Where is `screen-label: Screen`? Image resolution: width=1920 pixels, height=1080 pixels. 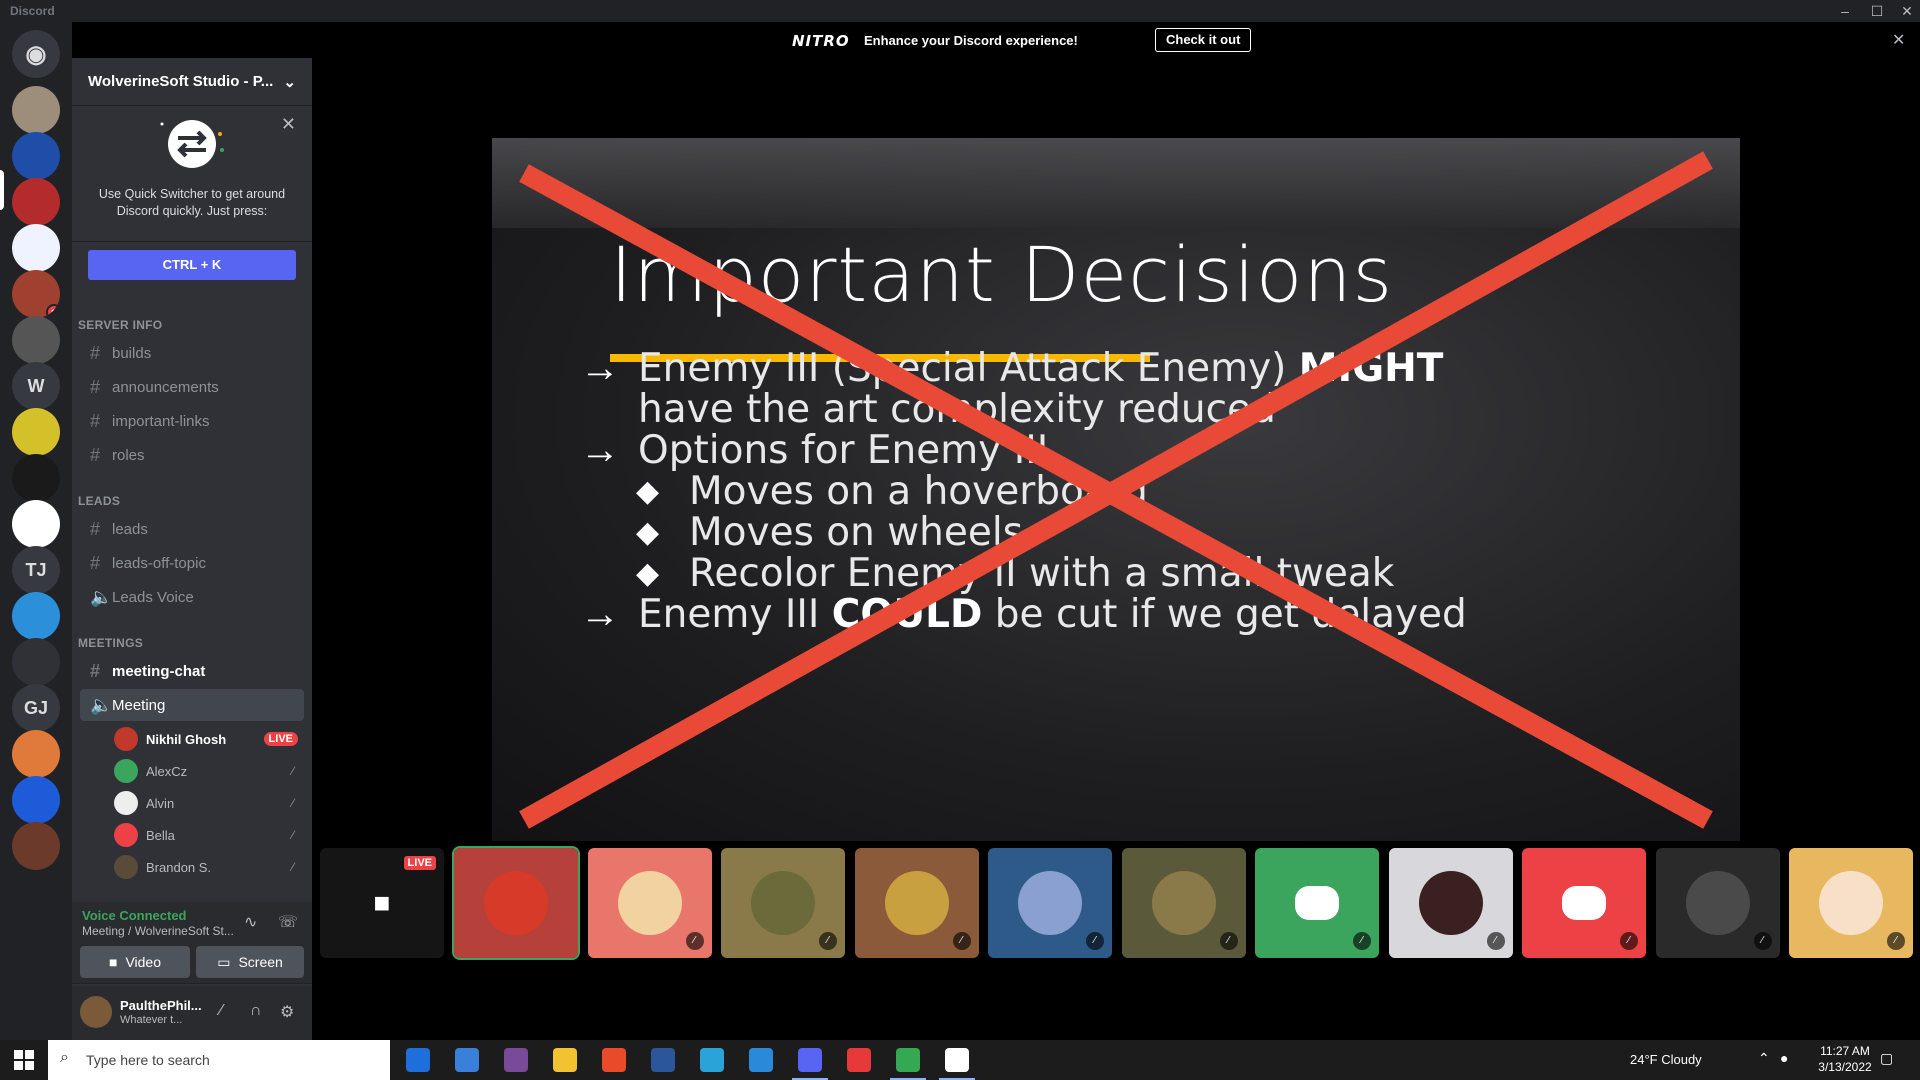
screen-label: Screen is located at coordinates (260, 962).